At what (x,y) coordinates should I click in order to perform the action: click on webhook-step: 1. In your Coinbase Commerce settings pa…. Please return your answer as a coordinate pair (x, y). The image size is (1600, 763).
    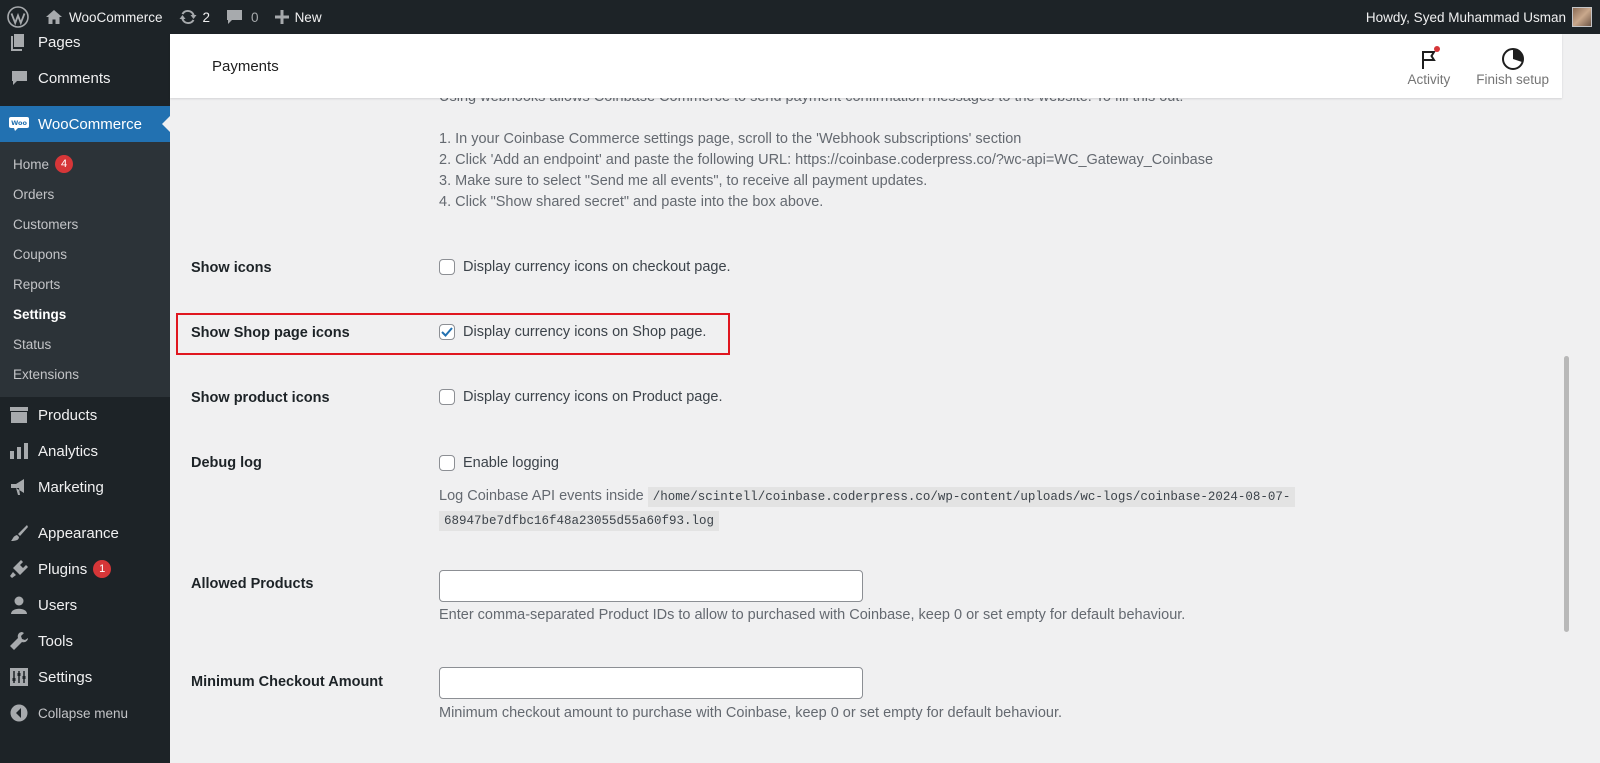
    Looking at the image, I should click on (730, 139).